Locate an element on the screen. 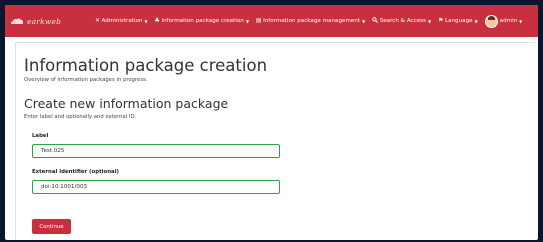 The width and height of the screenshot is (543, 242). nav-language-label: Language is located at coordinates (458, 21).